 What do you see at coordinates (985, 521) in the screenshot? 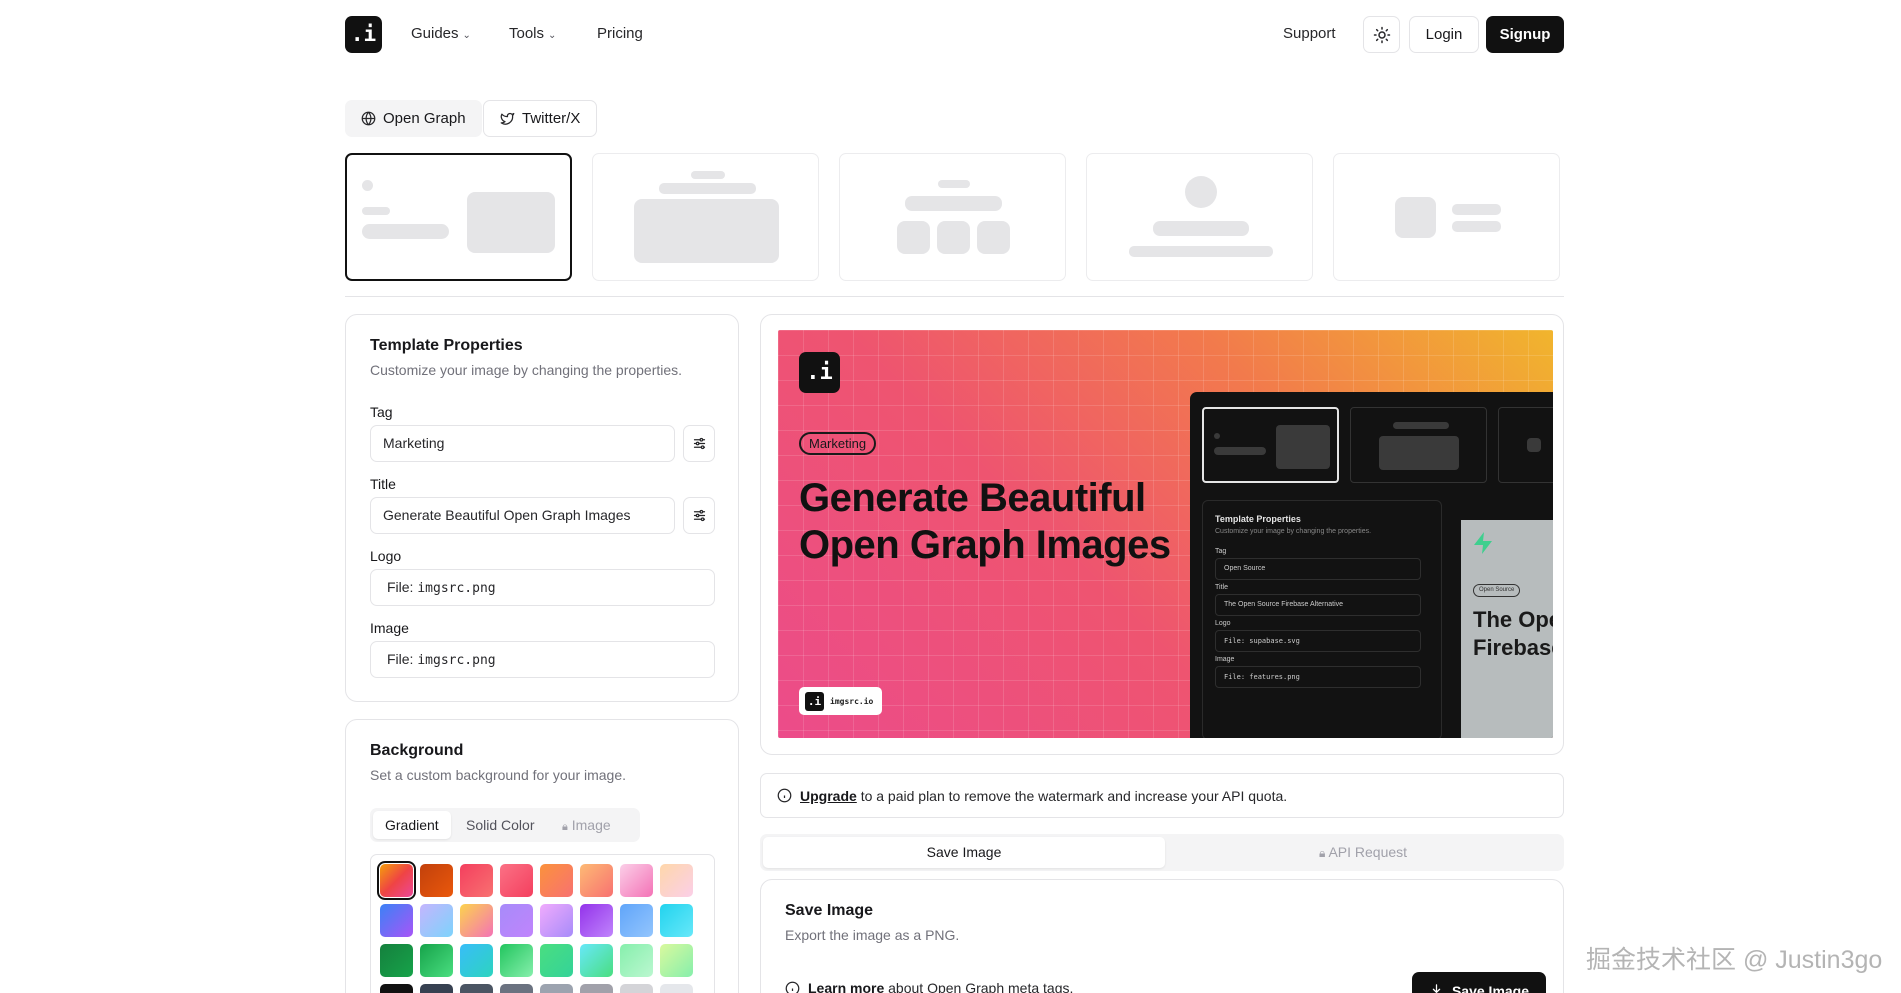
I see `preview-title: Generate Beautiful Open Graph Images` at bounding box center [985, 521].